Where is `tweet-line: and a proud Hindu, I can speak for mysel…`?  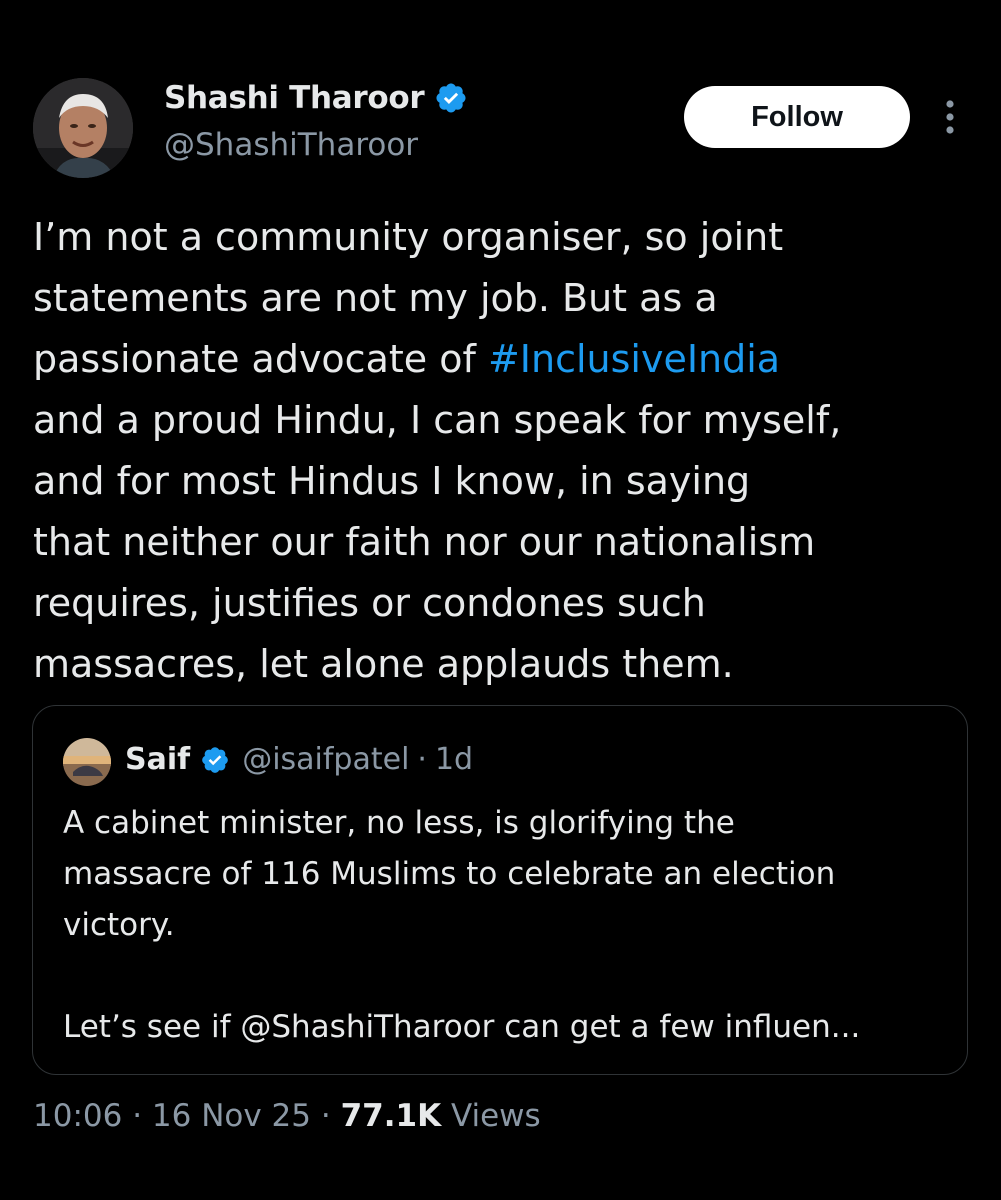 tweet-line: and a proud Hindu, I can speak for mysel… is located at coordinates (437, 420).